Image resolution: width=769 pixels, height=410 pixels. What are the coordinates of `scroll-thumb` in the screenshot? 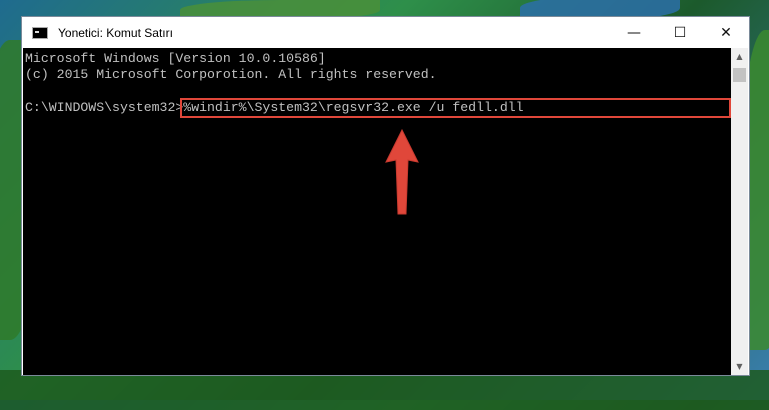 It's located at (739, 75).